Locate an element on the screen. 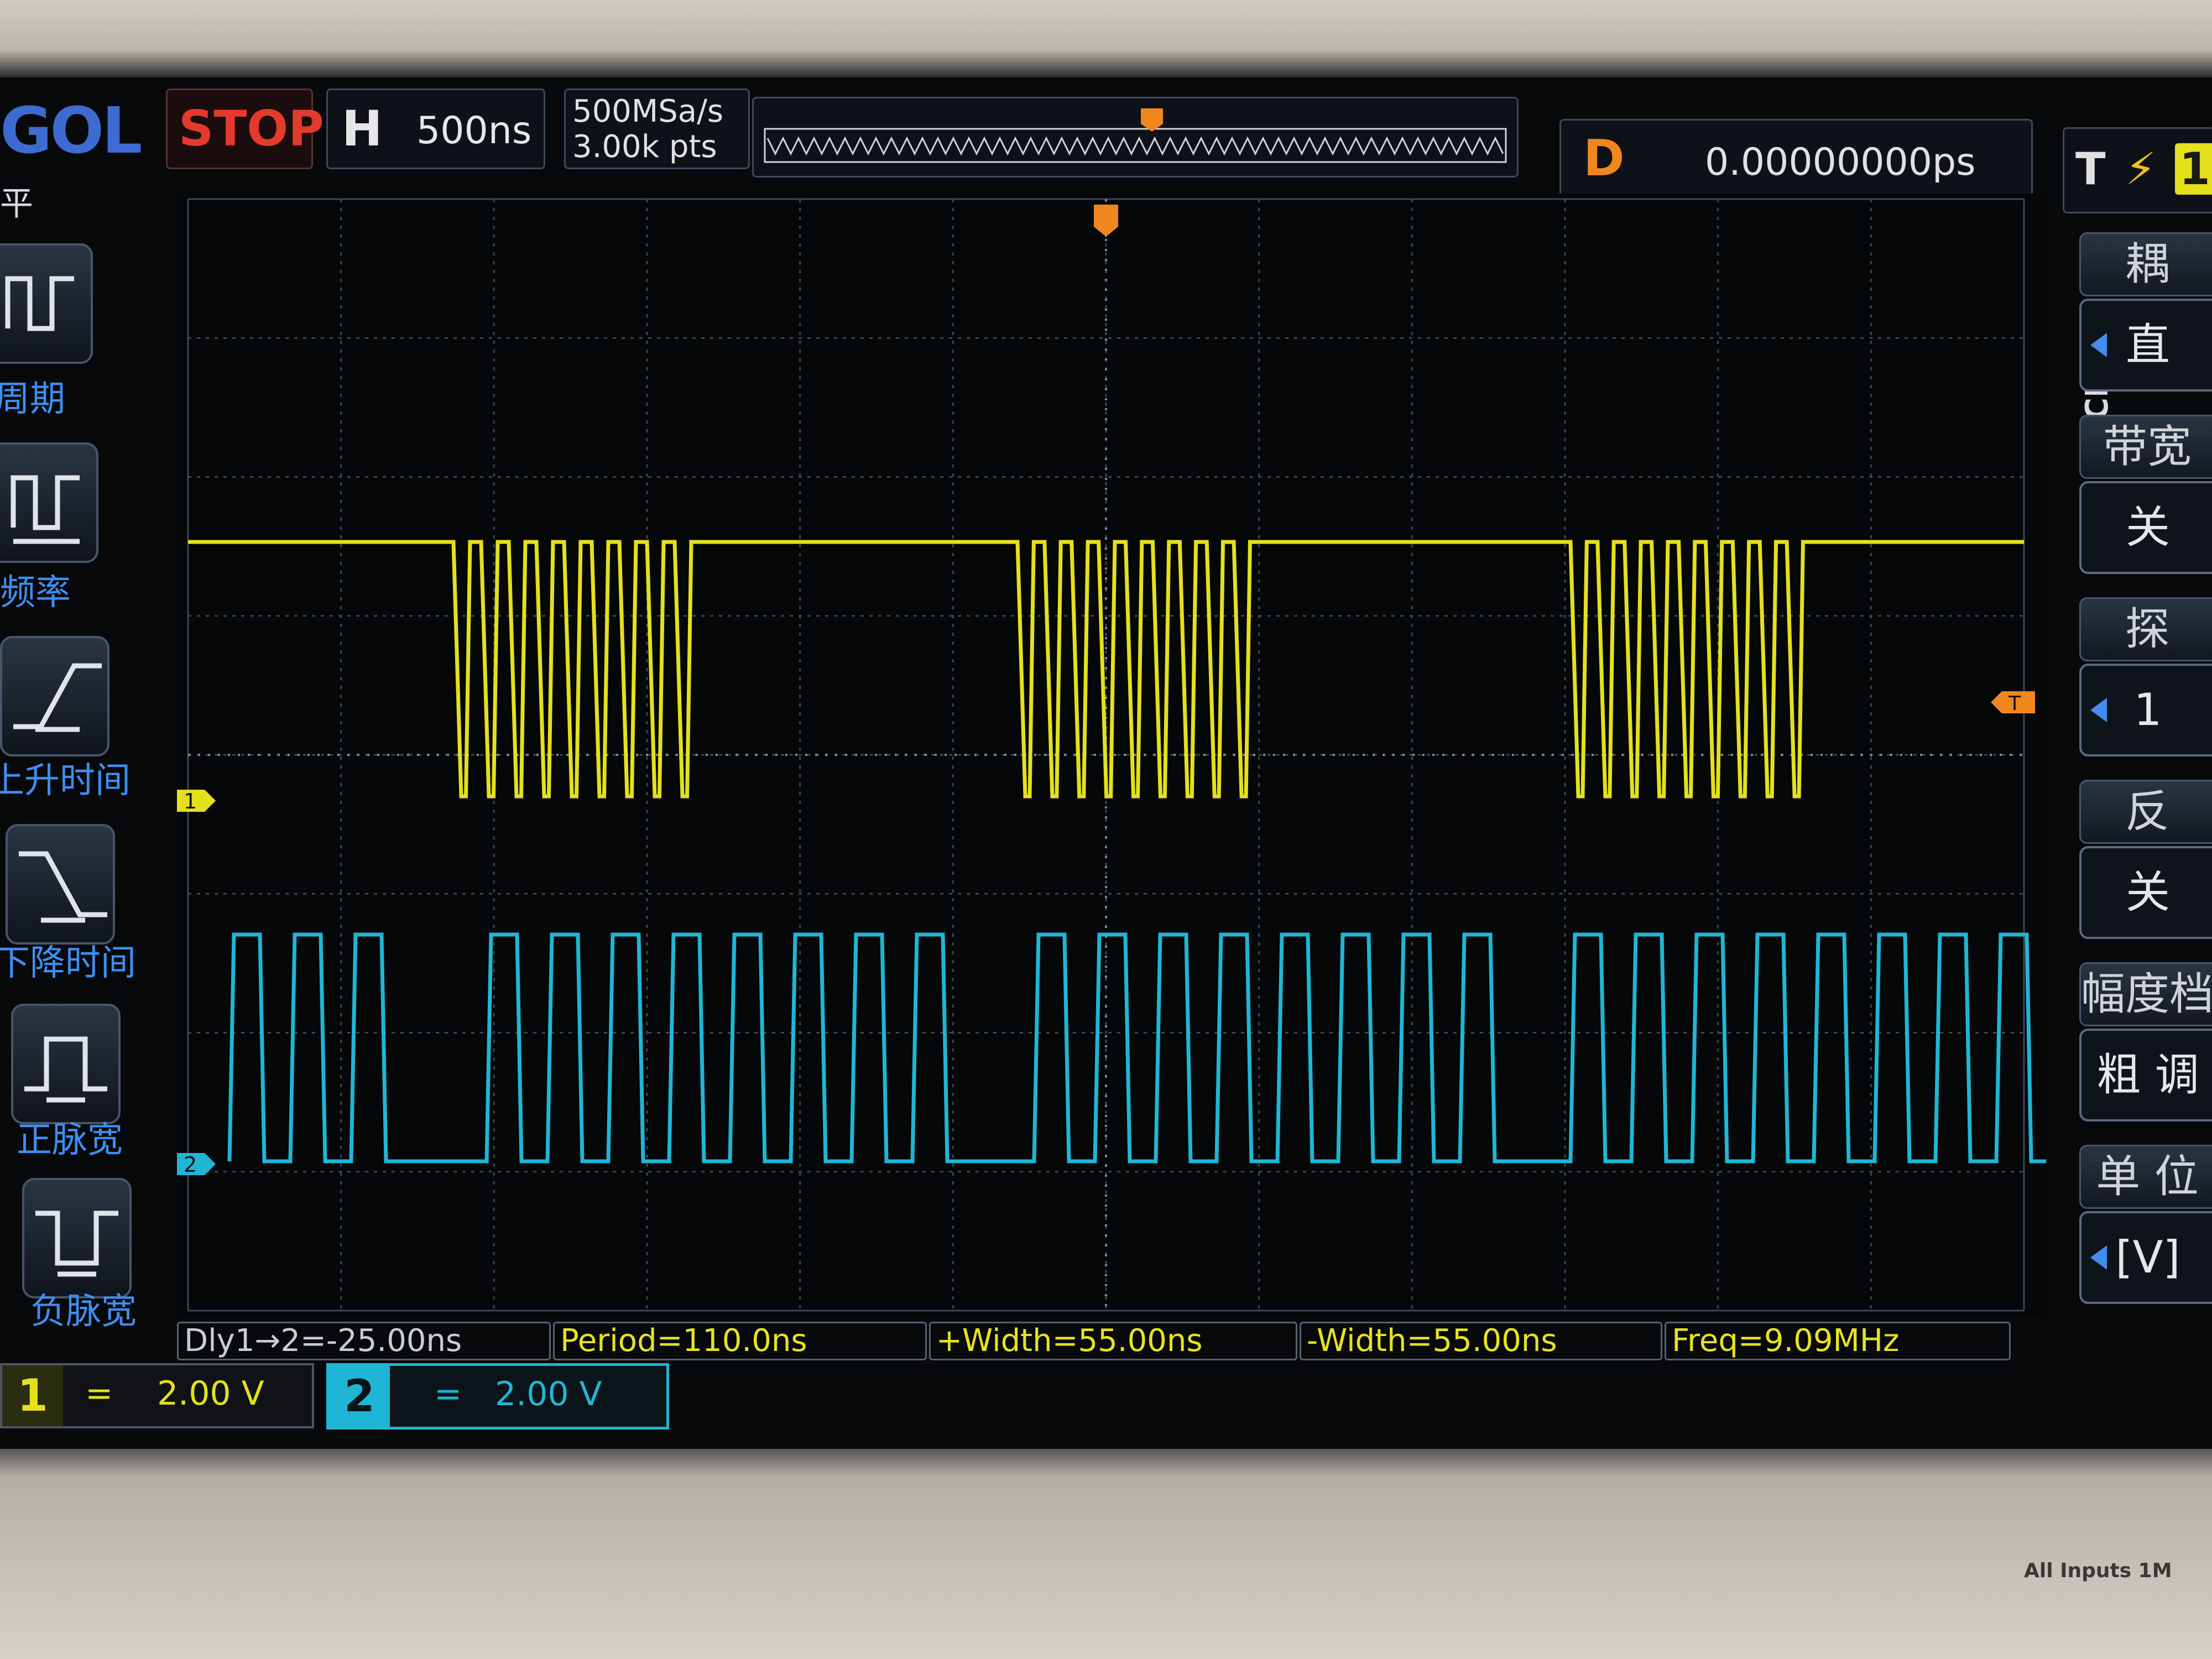 Image resolution: width=2212 pixels, height=1659 pixels. fall-time-button is located at coordinates (61, 885).